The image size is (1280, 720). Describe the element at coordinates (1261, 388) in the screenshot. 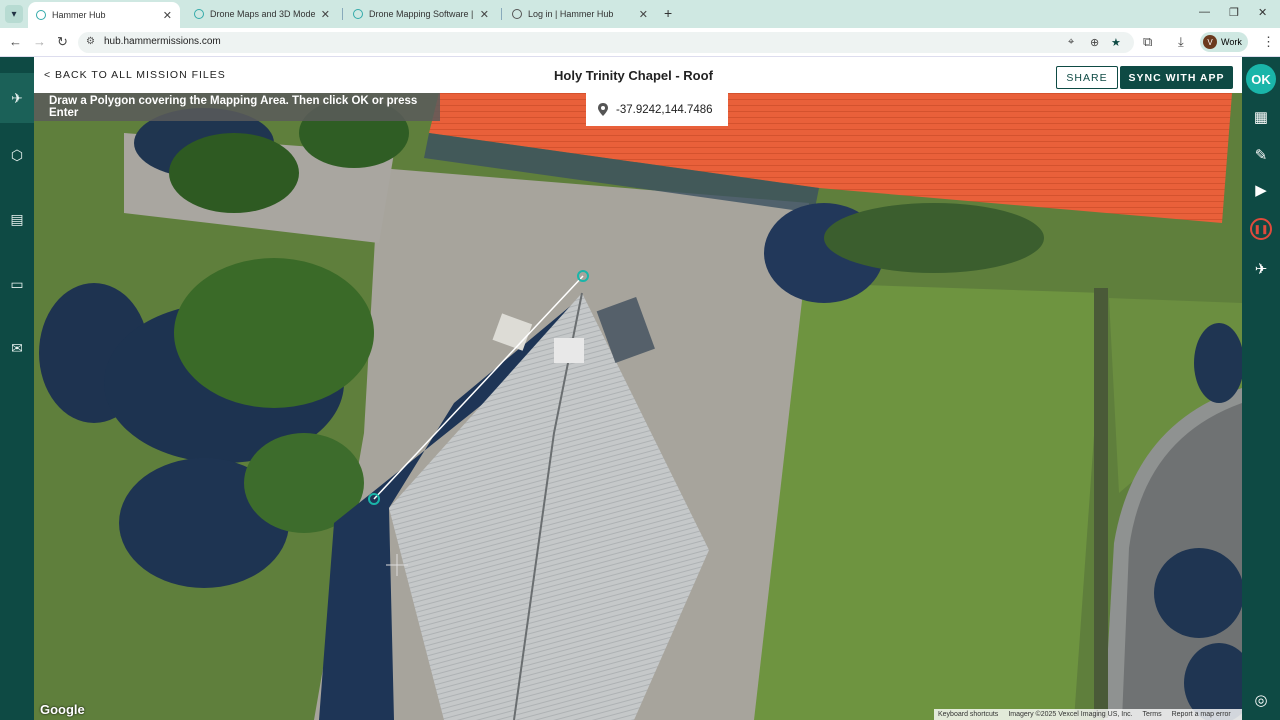

I see `right-toolbar: OK ▦ ✎ ▶ ❚❚ ✈ ◎` at that location.